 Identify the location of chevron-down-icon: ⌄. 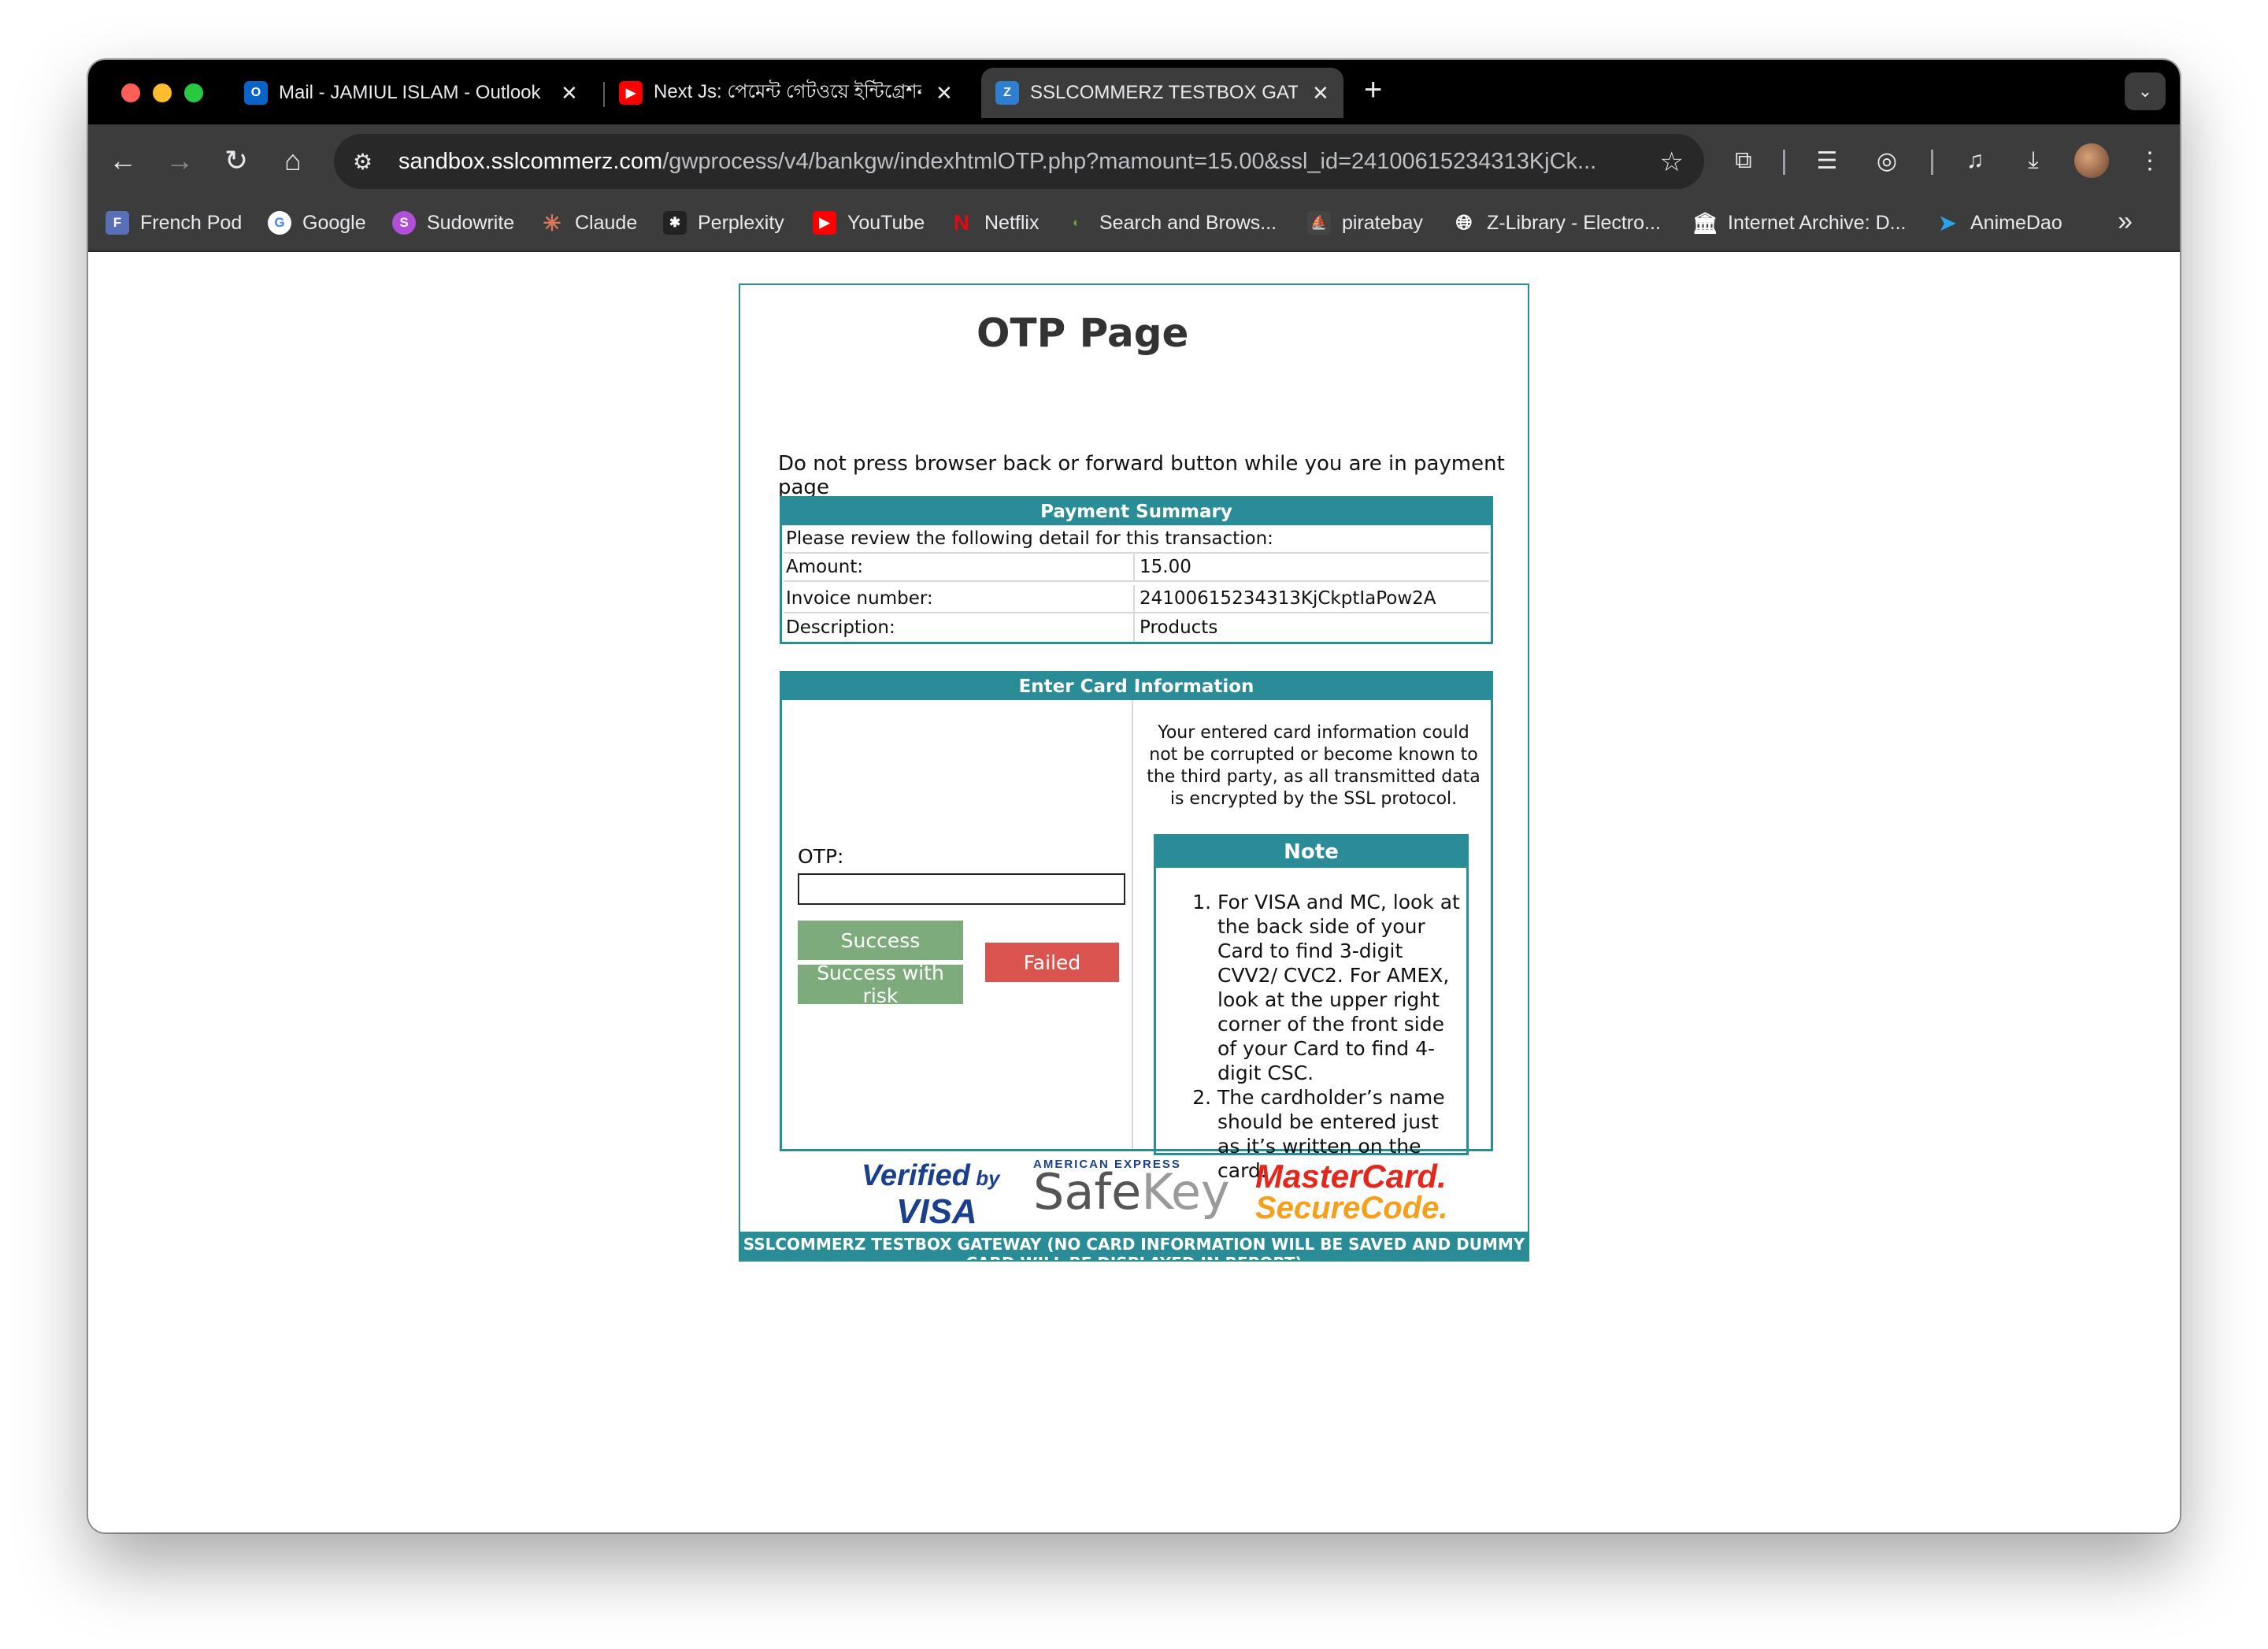
(2145, 91).